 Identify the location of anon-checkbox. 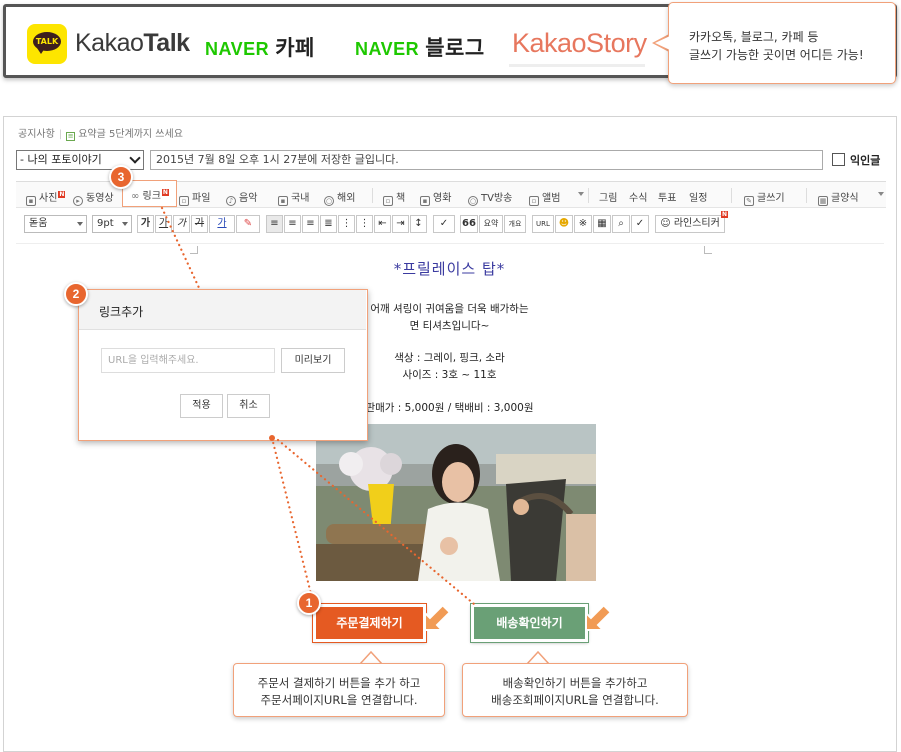
(838, 159).